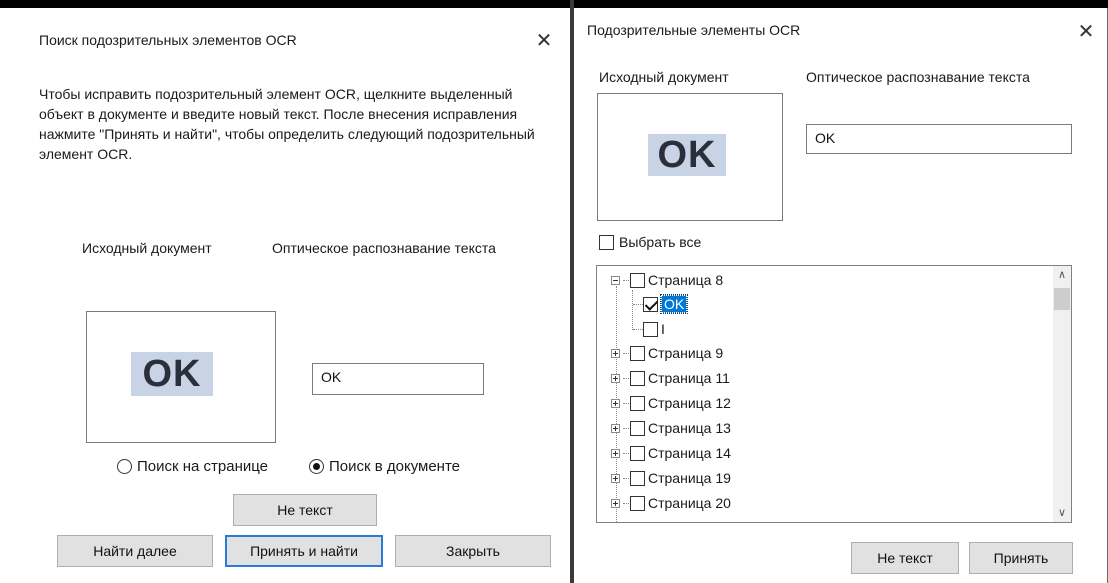  Describe the element at coordinates (135, 551) in the screenshot. I see `find-next-button: Найти далее` at that location.